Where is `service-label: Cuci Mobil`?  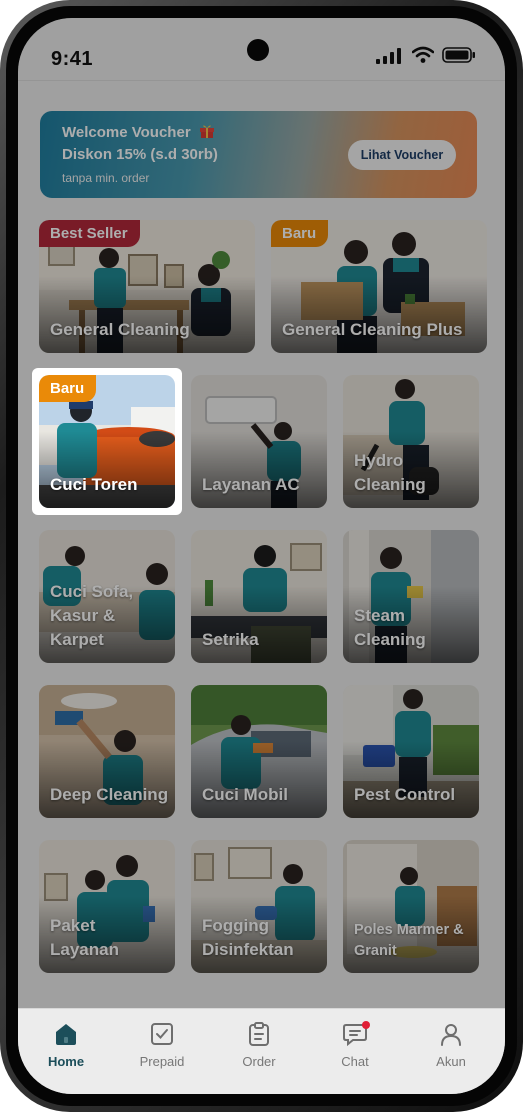
service-label: Cuci Mobil is located at coordinates (245, 794).